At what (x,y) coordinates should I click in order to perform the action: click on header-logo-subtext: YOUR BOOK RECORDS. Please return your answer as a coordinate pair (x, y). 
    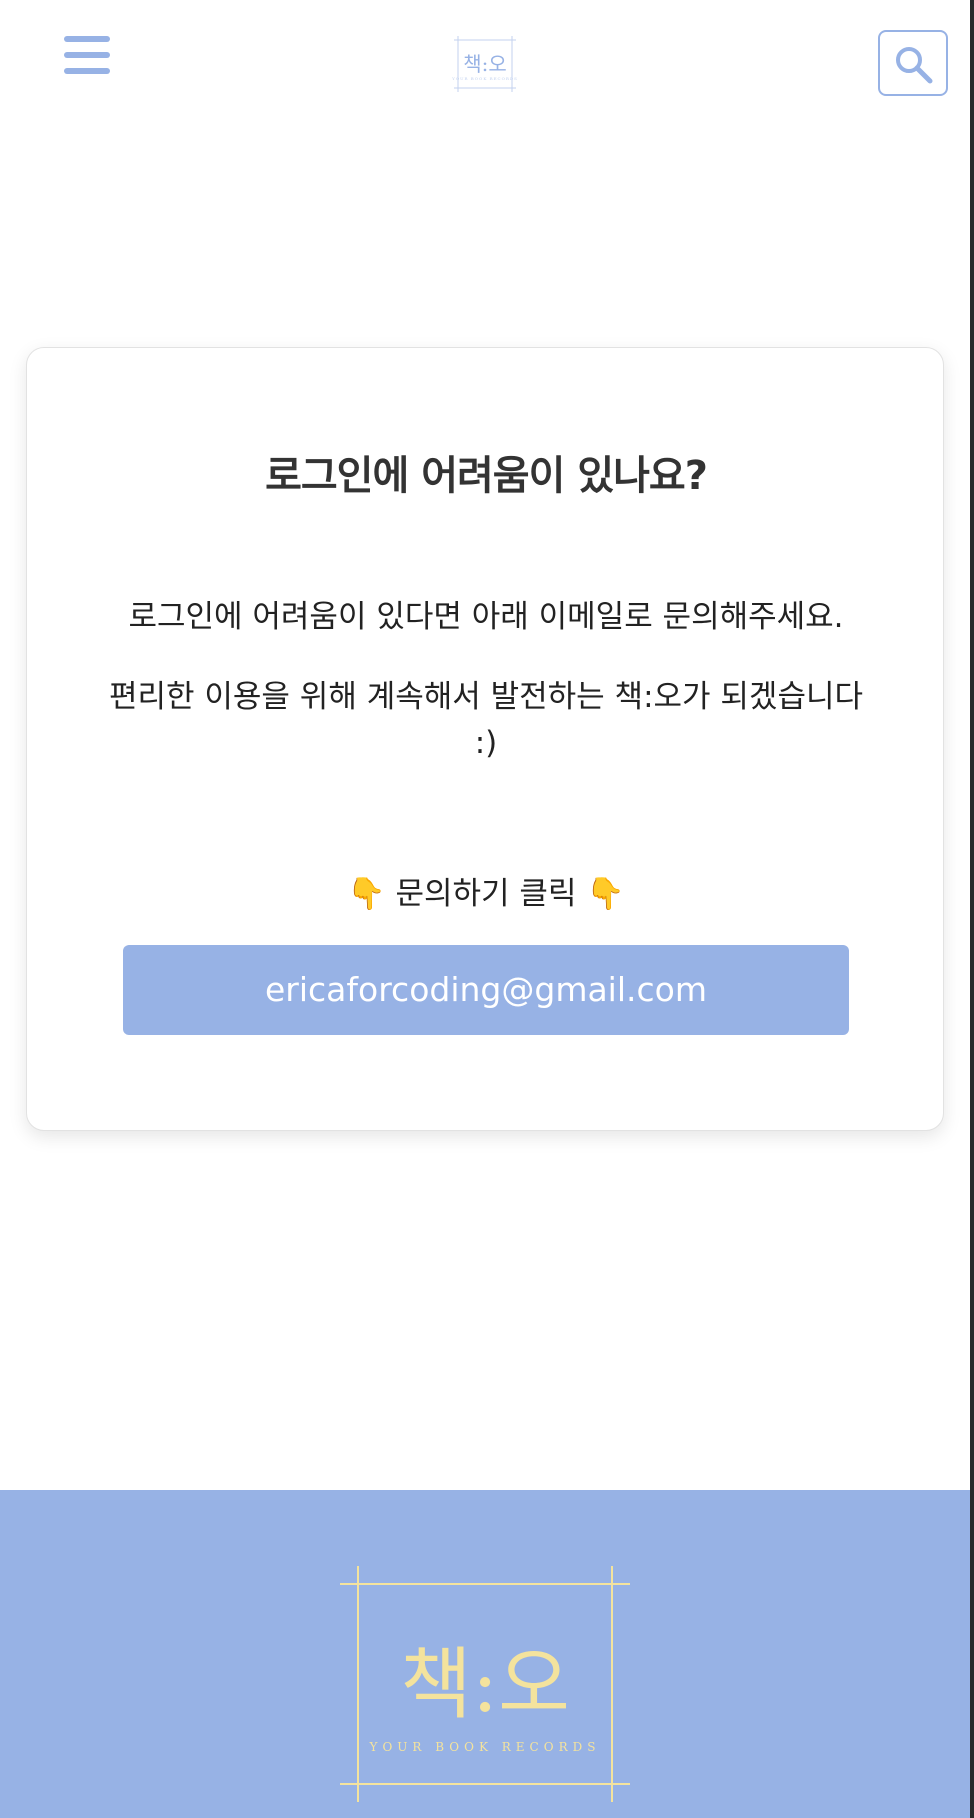
    Looking at the image, I should click on (485, 78).